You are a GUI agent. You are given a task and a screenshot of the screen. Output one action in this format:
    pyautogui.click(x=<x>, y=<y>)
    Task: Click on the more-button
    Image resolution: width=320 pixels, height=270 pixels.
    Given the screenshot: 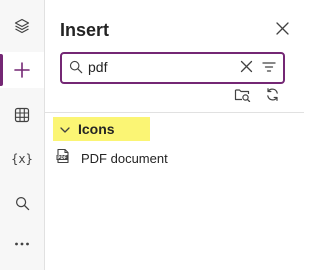 What is the action you would take?
    pyautogui.click(x=22, y=244)
    